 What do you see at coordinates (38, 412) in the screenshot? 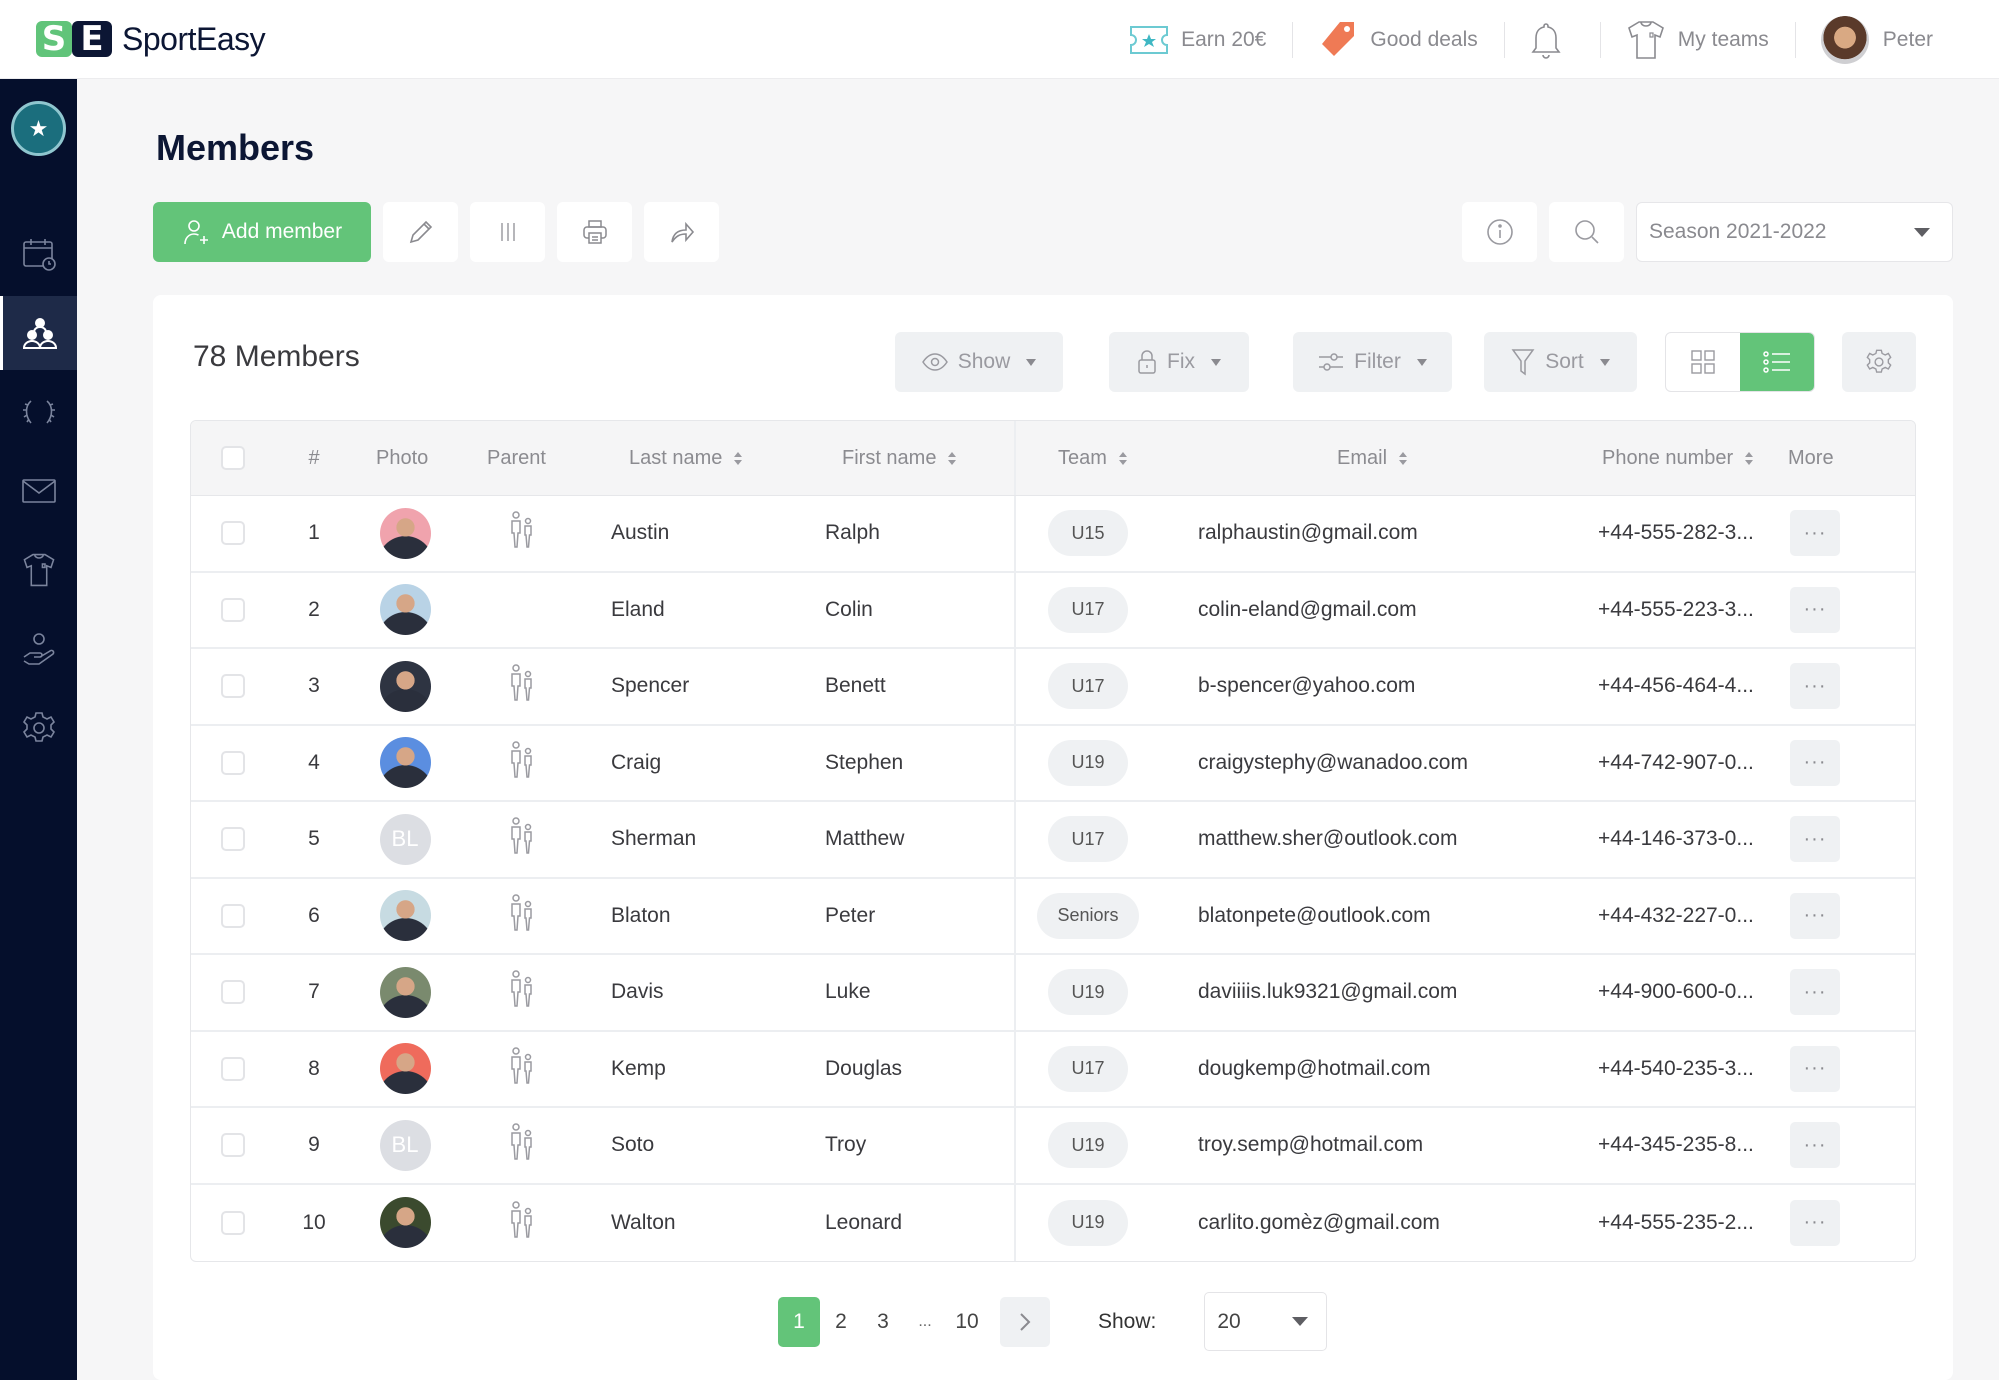
I see `sidebar-item-trophies` at bounding box center [38, 412].